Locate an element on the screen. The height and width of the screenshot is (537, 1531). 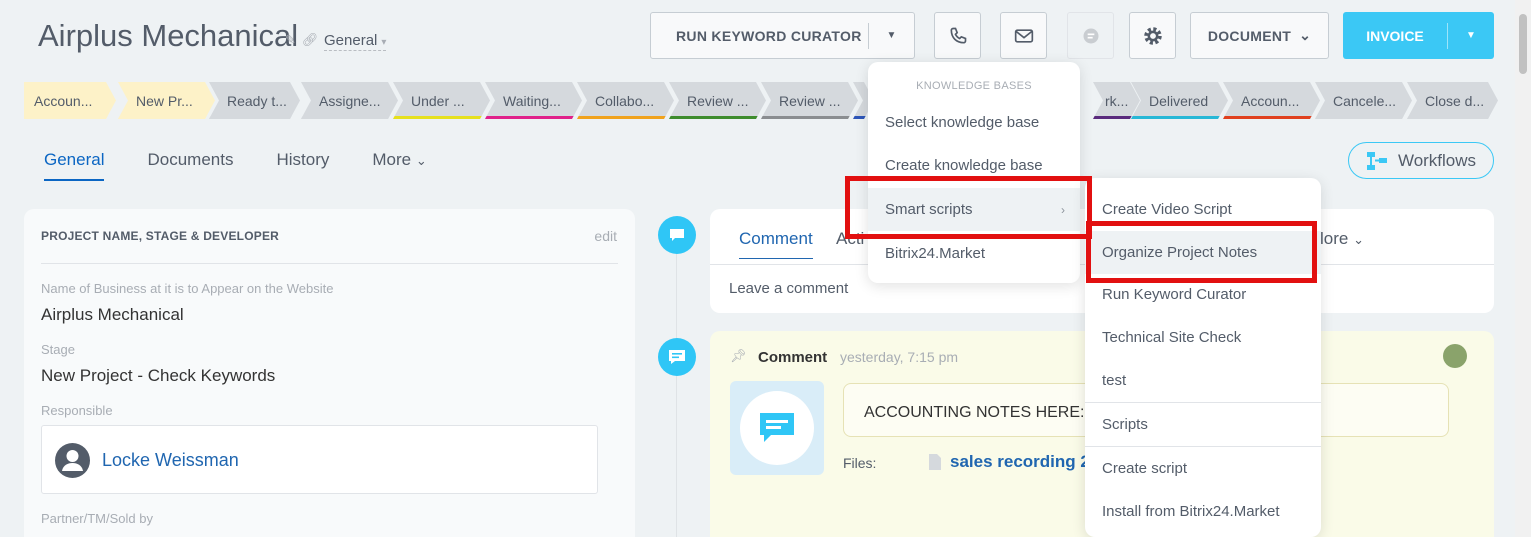
link-icon: 🔗︎ is located at coordinates (310, 40).